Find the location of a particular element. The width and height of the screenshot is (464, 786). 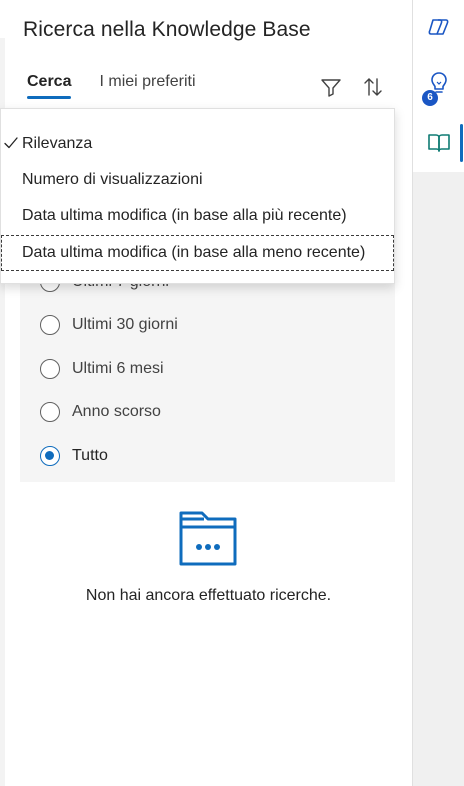

sort-option-relevance: Rilevanza is located at coordinates (197, 144).